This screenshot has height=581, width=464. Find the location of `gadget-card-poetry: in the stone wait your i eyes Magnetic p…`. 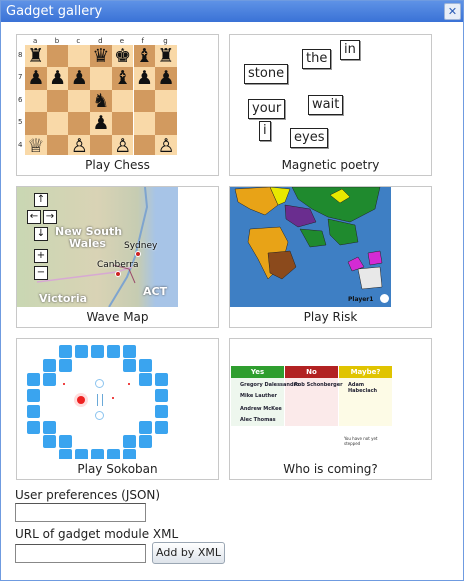

gadget-card-poetry: in the stone wait your i eyes Magnetic p… is located at coordinates (330, 105).